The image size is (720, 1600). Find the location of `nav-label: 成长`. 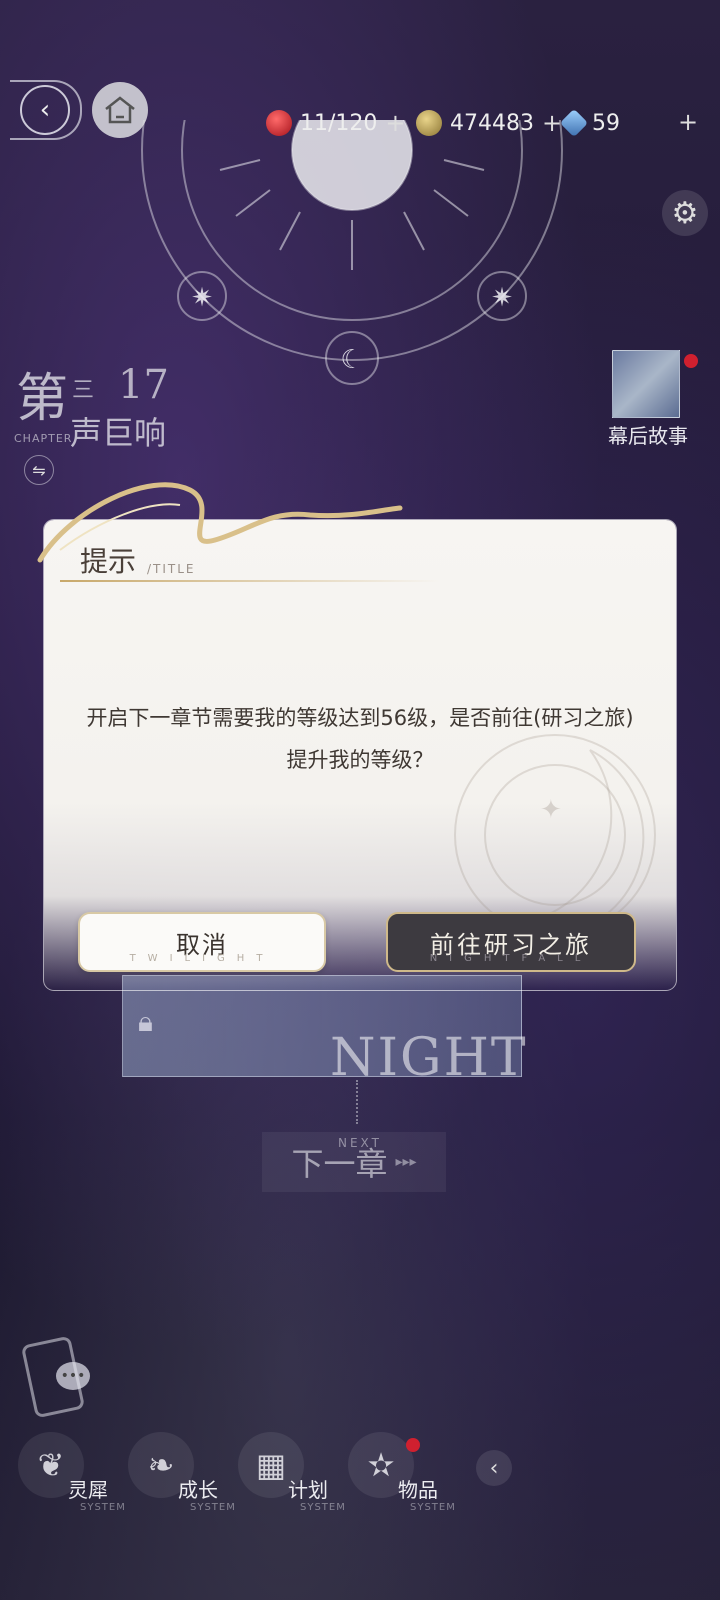

nav-label: 成长 is located at coordinates (198, 1490).